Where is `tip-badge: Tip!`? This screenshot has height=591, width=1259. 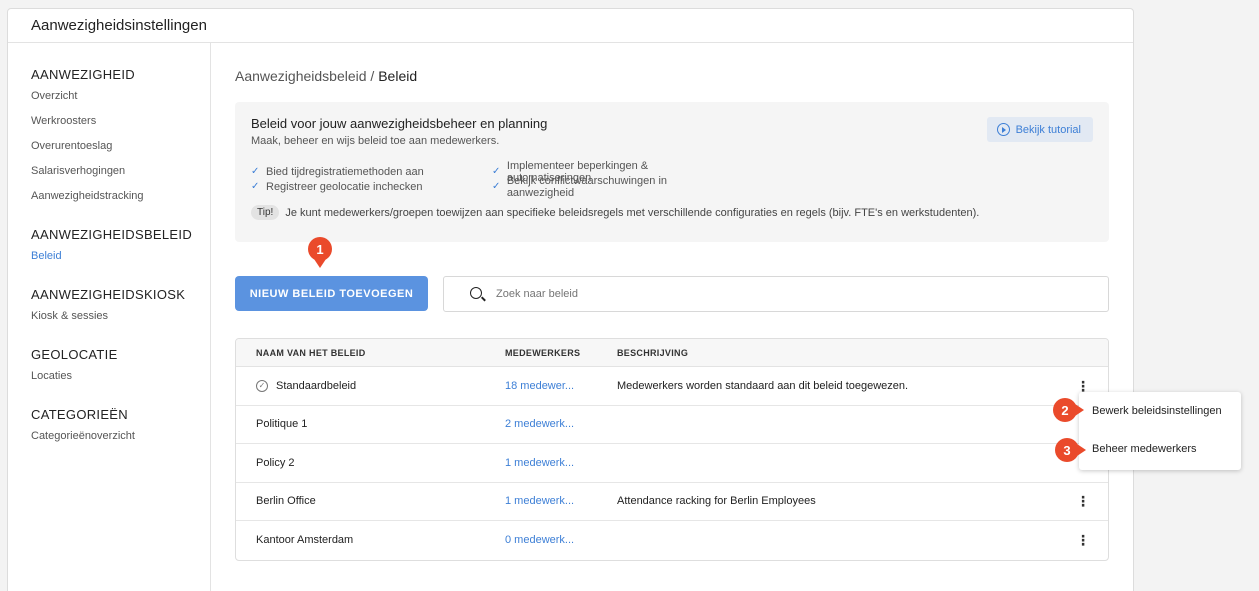
tip-badge: Tip! is located at coordinates (265, 212).